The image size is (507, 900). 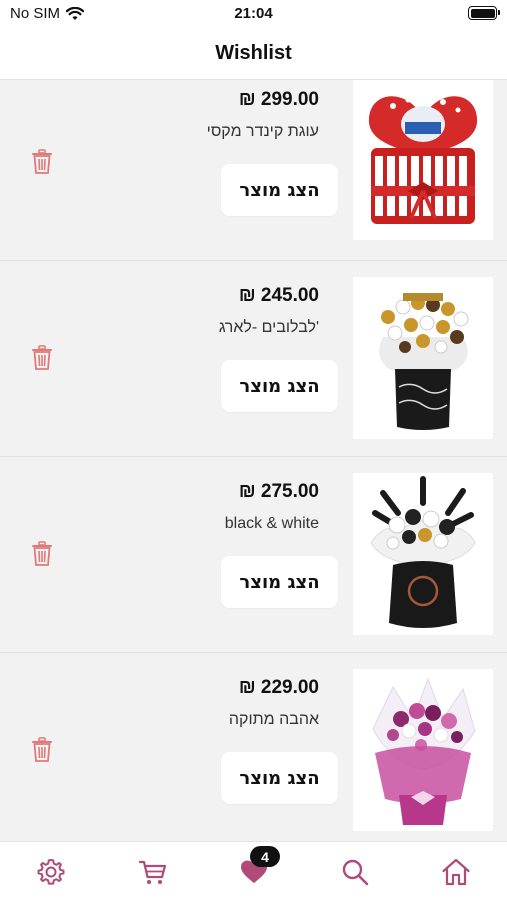 What do you see at coordinates (278, 99) in the screenshot?
I see `item-price: ₪ 299.00` at bounding box center [278, 99].